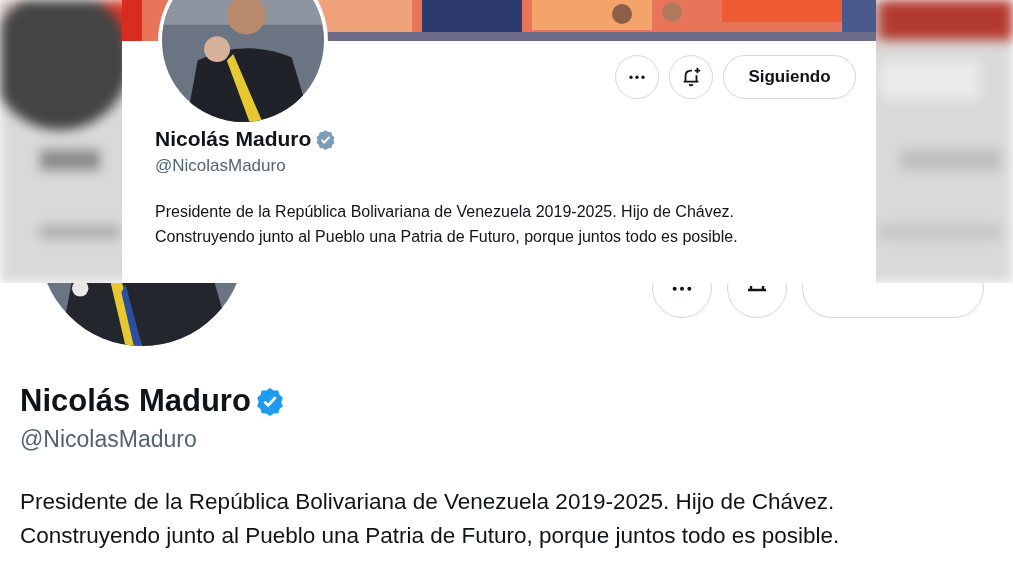  I want to click on profile-name: Nicolás Maduro, so click(135, 401).